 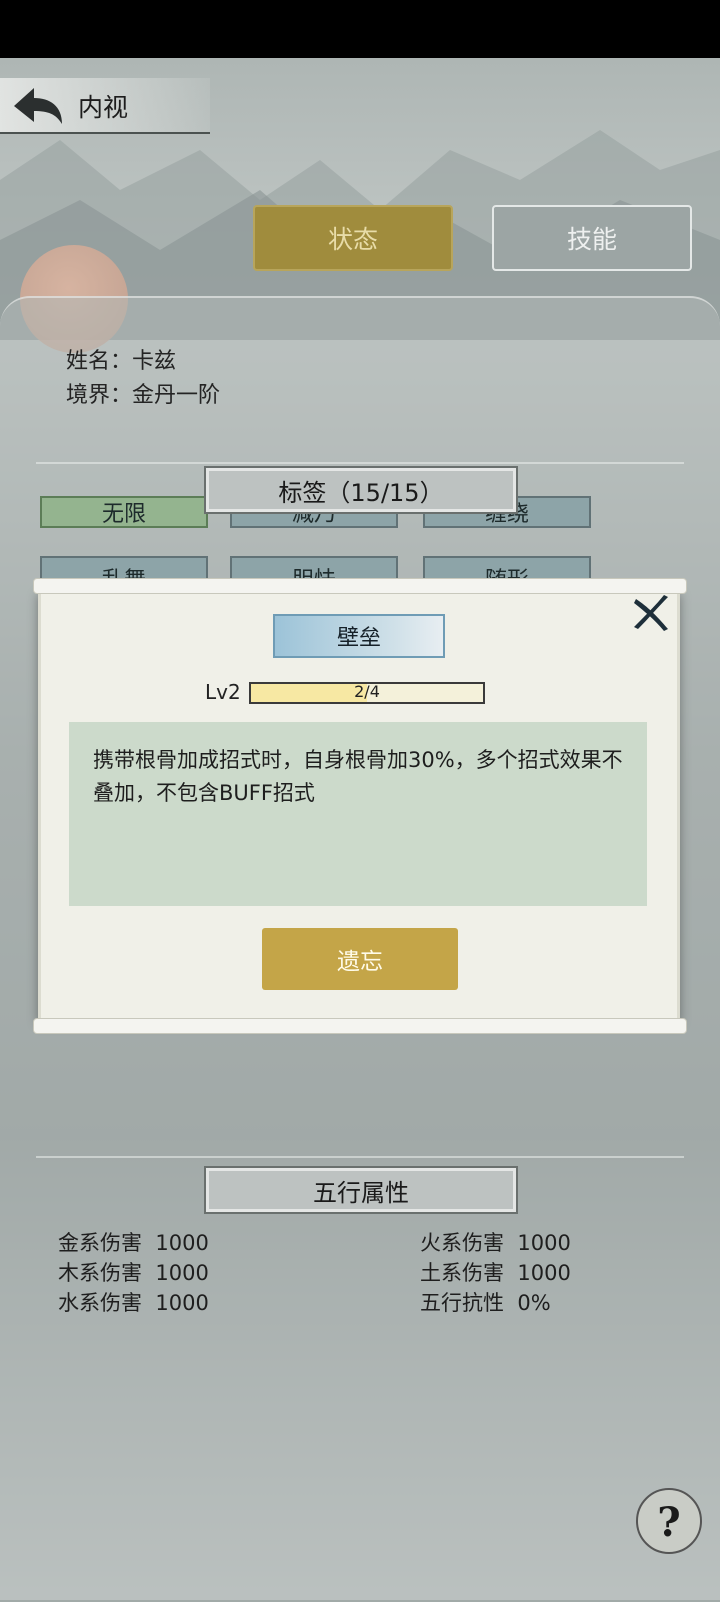 I want to click on help-icon: ?, so click(x=669, y=1521).